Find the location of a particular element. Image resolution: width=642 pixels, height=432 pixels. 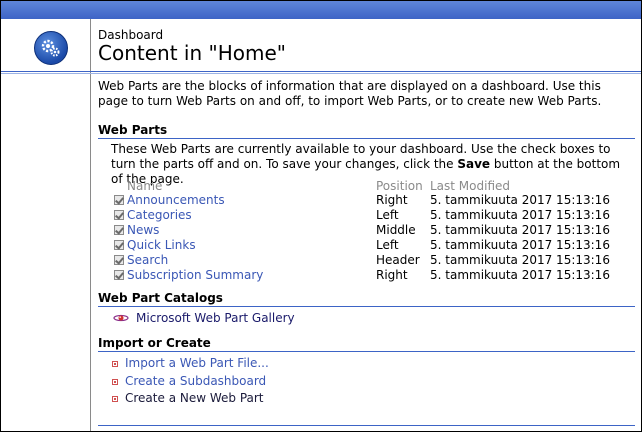

header-divider is located at coordinates (321, 71).